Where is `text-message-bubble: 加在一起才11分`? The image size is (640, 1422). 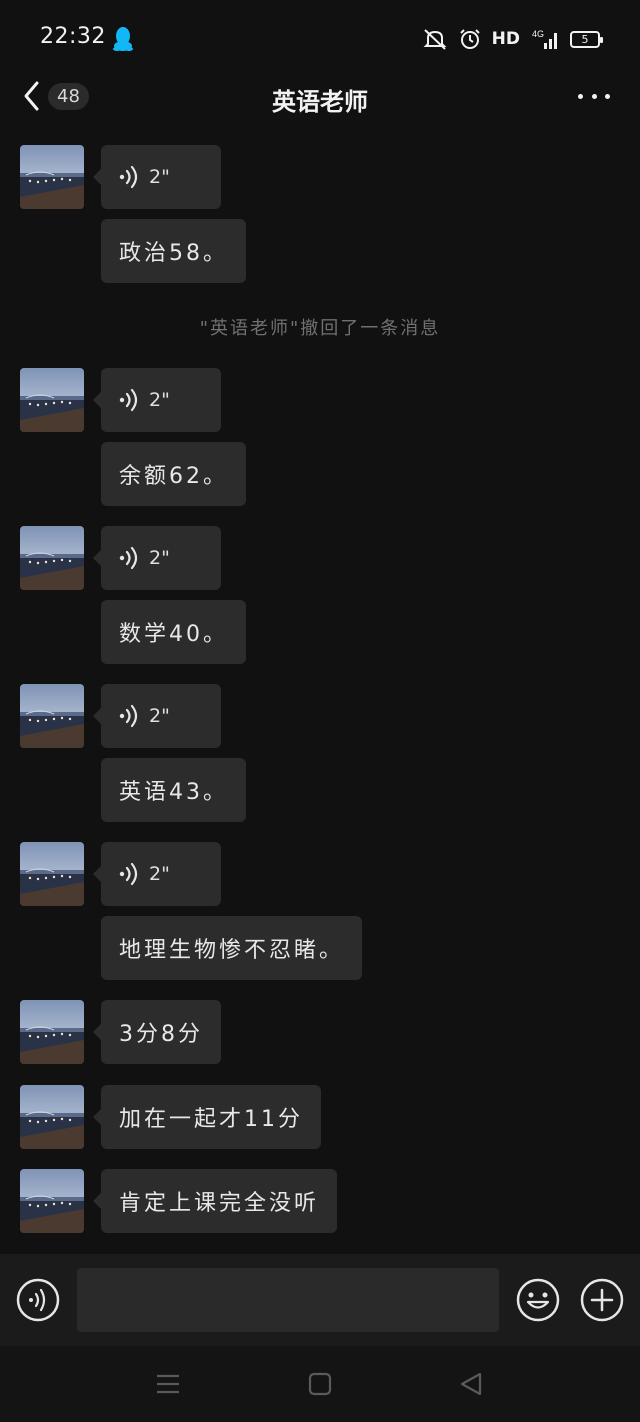
text-message-bubble: 加在一起才11分 is located at coordinates (207, 1117).